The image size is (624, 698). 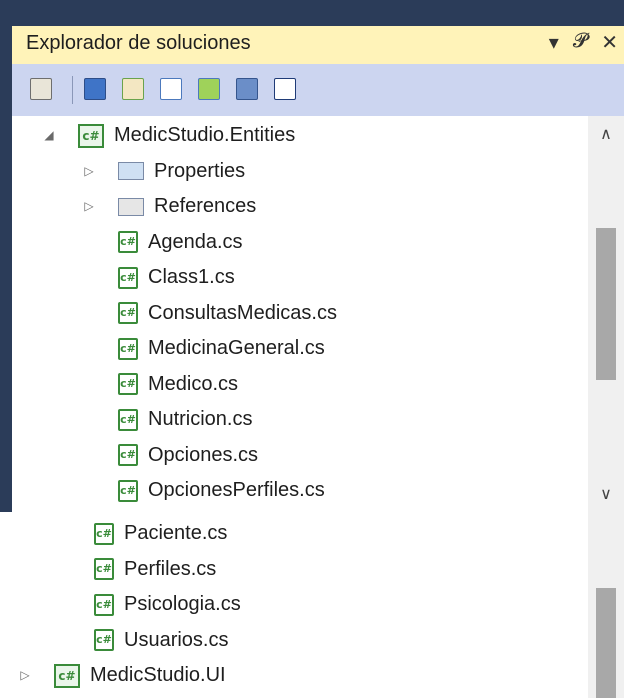 I want to click on references-icon, so click(x=131, y=206).